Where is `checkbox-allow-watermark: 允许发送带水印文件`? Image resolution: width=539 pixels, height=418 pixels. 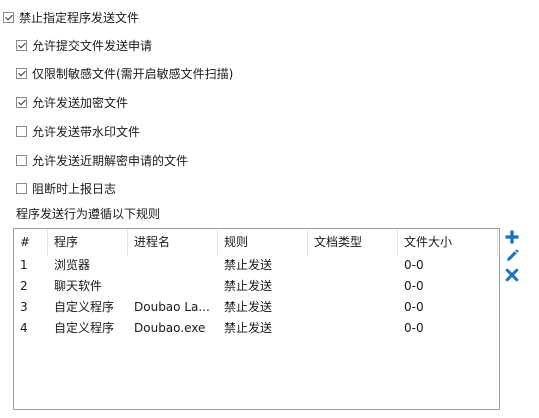
checkbox-allow-watermark: 允许发送带水印文件 is located at coordinates (78, 131).